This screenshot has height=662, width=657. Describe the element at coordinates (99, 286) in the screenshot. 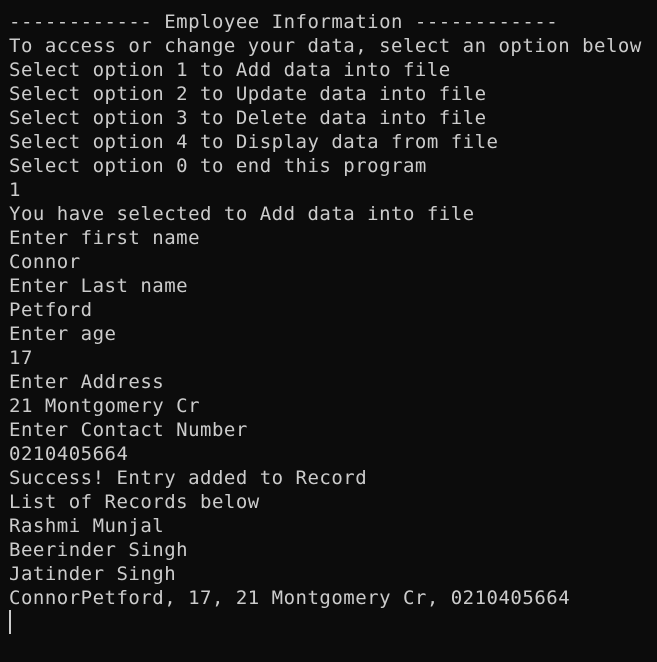

I see `prompt-last-name: Enter Last name` at that location.